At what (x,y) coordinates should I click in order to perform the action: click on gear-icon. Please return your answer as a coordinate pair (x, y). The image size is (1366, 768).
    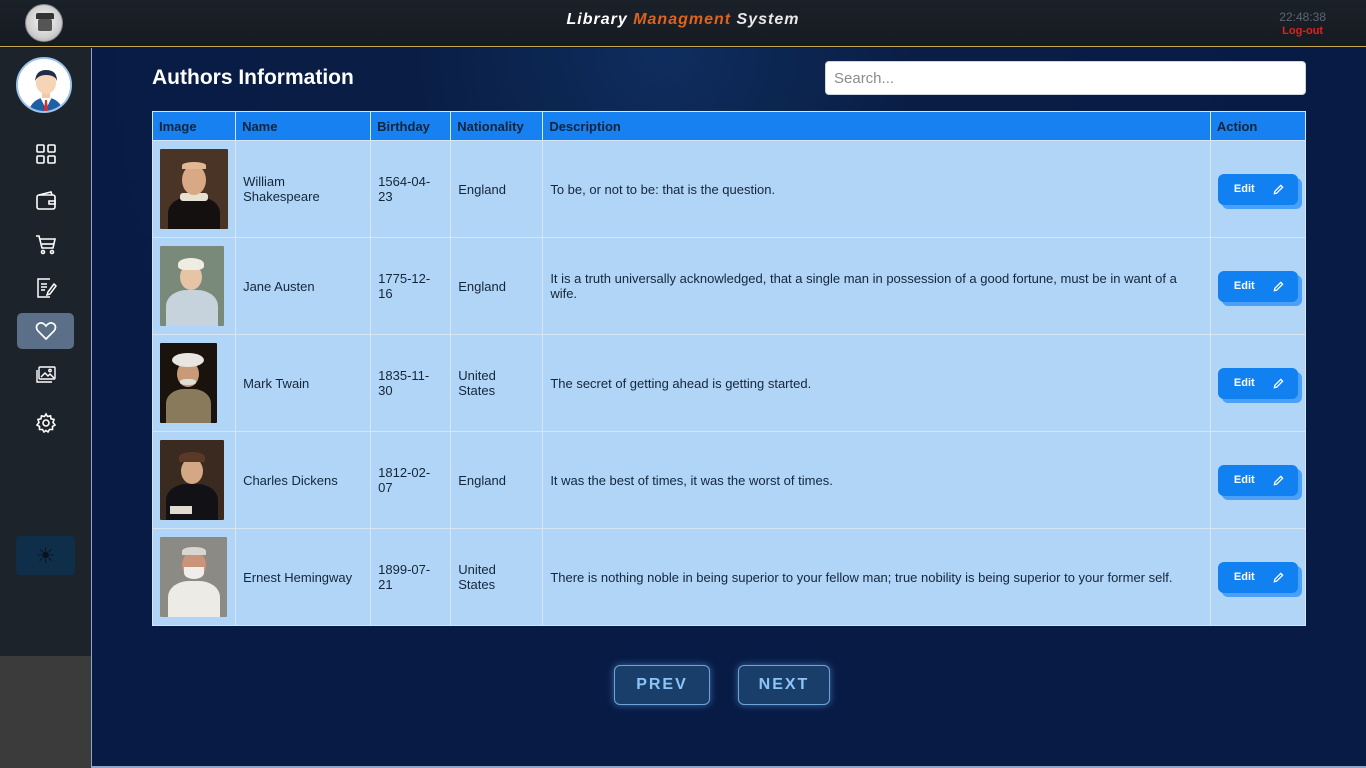
    Looking at the image, I should click on (45, 423).